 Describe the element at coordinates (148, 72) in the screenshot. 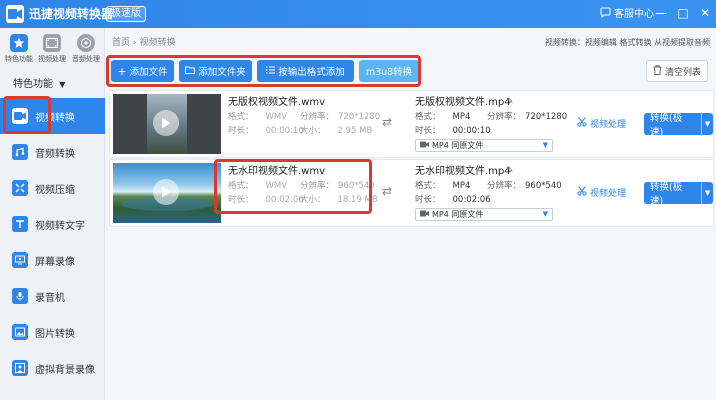

I see `add-file-label: 添加文件` at that location.